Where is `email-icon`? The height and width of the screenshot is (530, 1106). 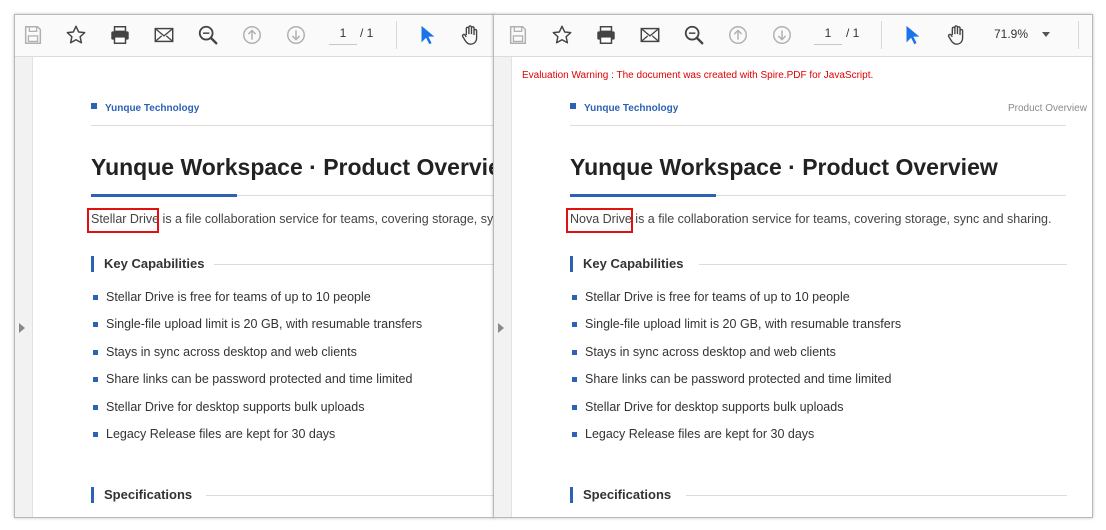 email-icon is located at coordinates (164, 35).